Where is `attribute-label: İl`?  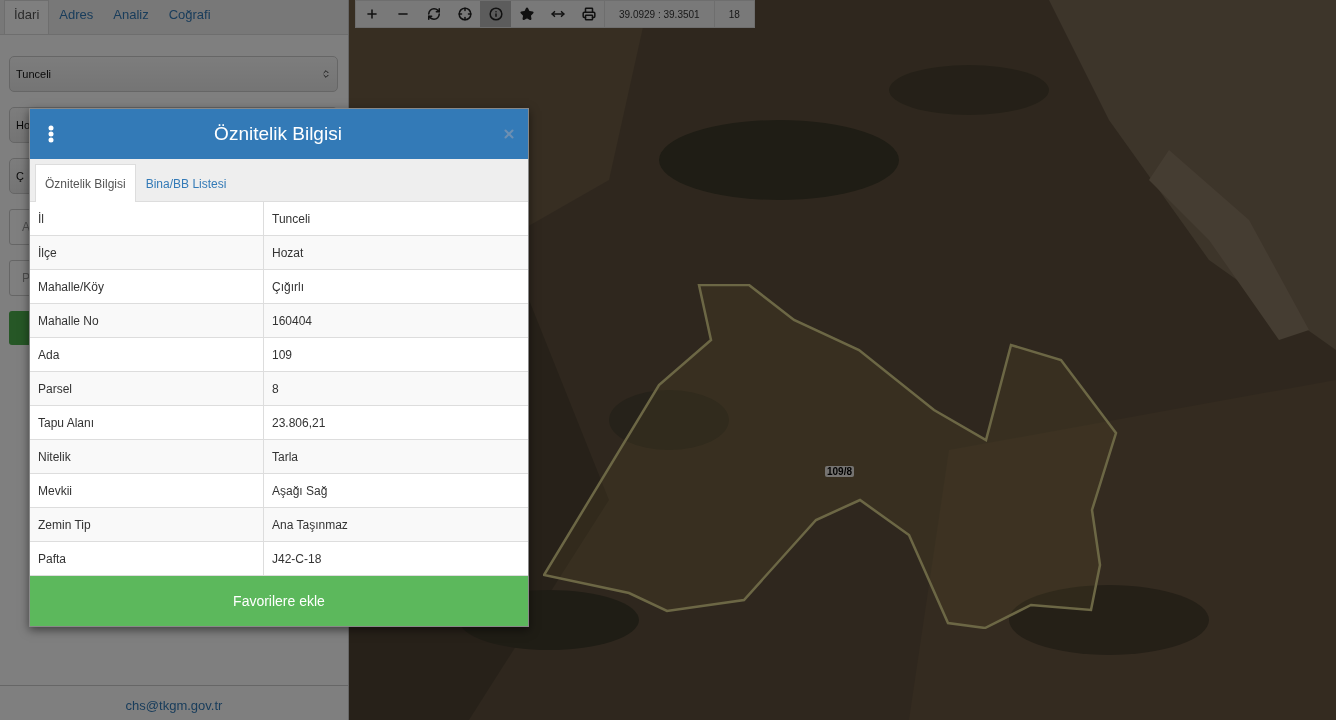
attribute-label: İl is located at coordinates (147, 218).